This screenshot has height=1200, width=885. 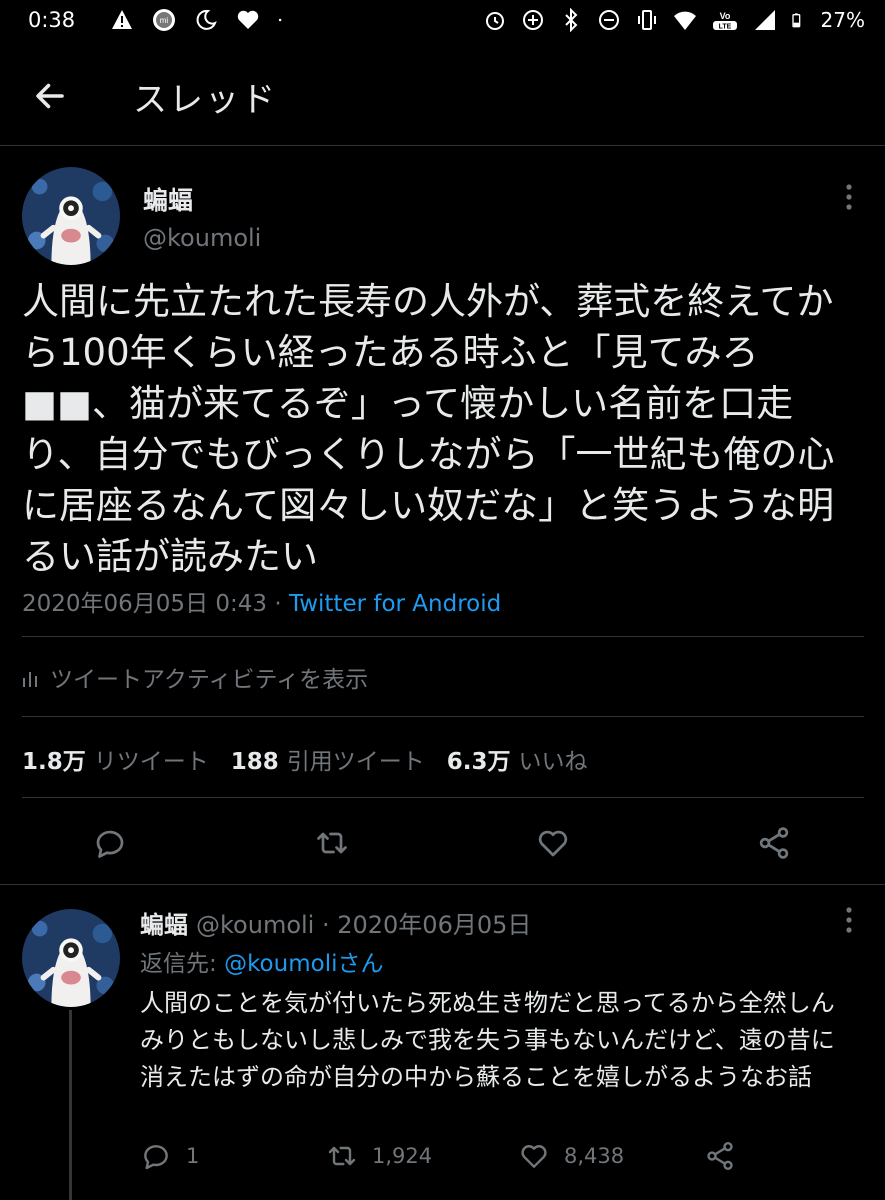 What do you see at coordinates (849, 920) in the screenshot?
I see `reply-more-options-icon` at bounding box center [849, 920].